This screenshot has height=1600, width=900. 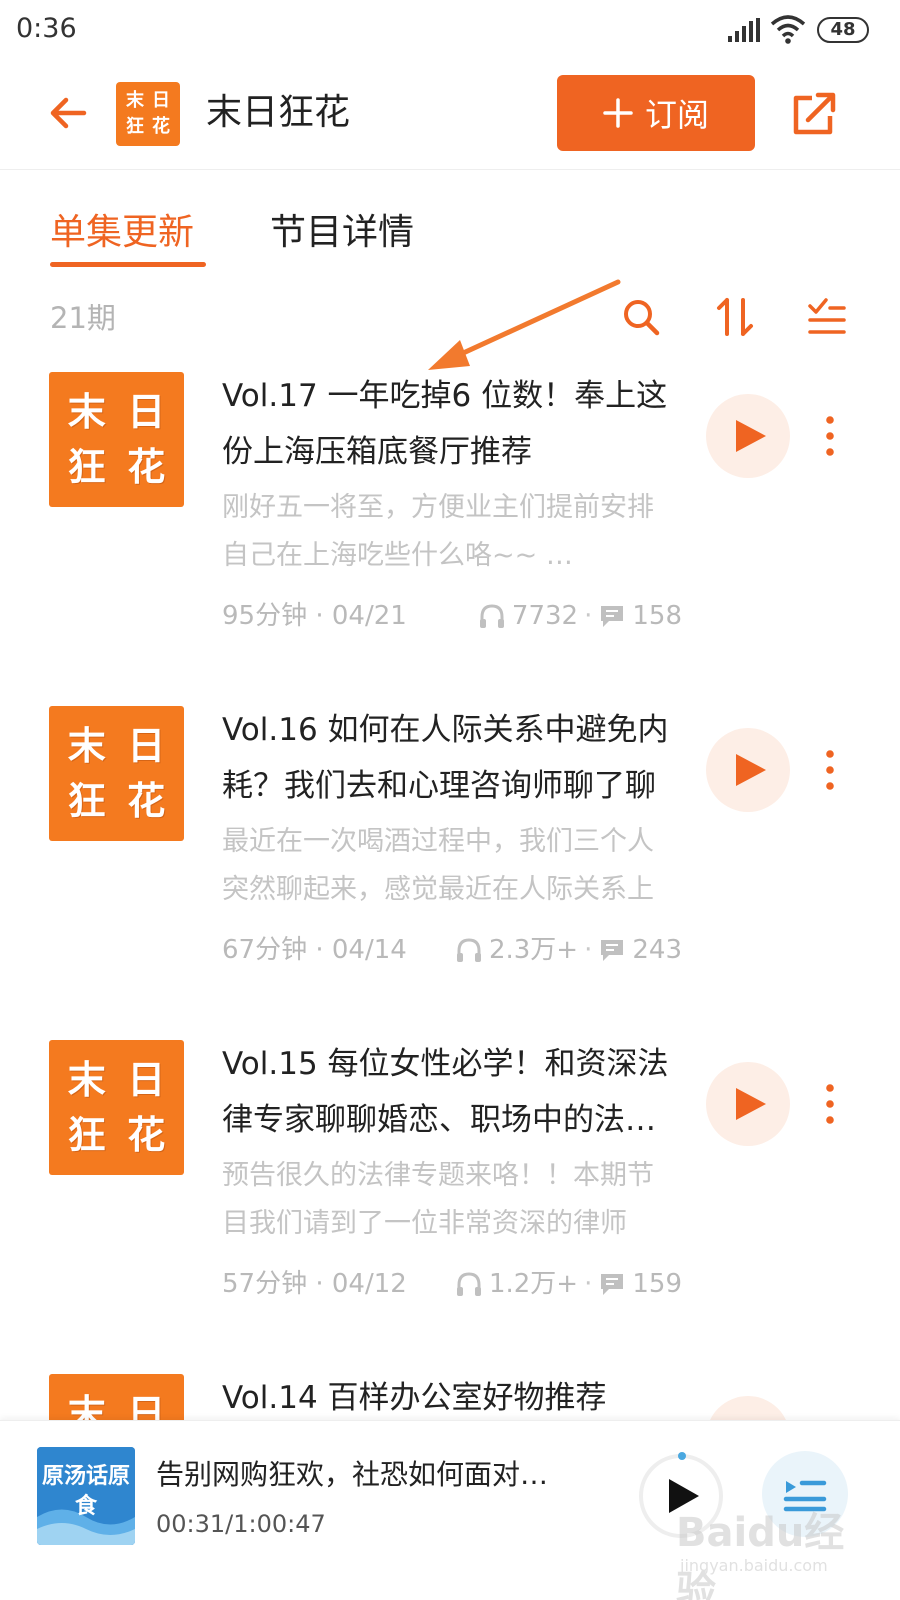 I want to click on comment-count: 159, so click(x=657, y=1284).